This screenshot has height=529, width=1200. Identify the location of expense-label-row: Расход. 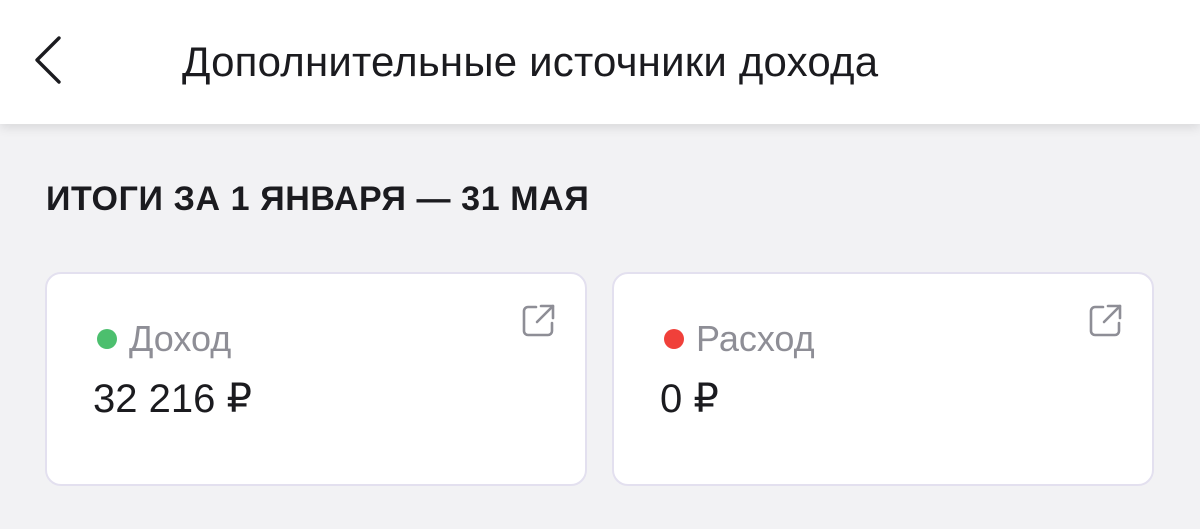
(739, 339).